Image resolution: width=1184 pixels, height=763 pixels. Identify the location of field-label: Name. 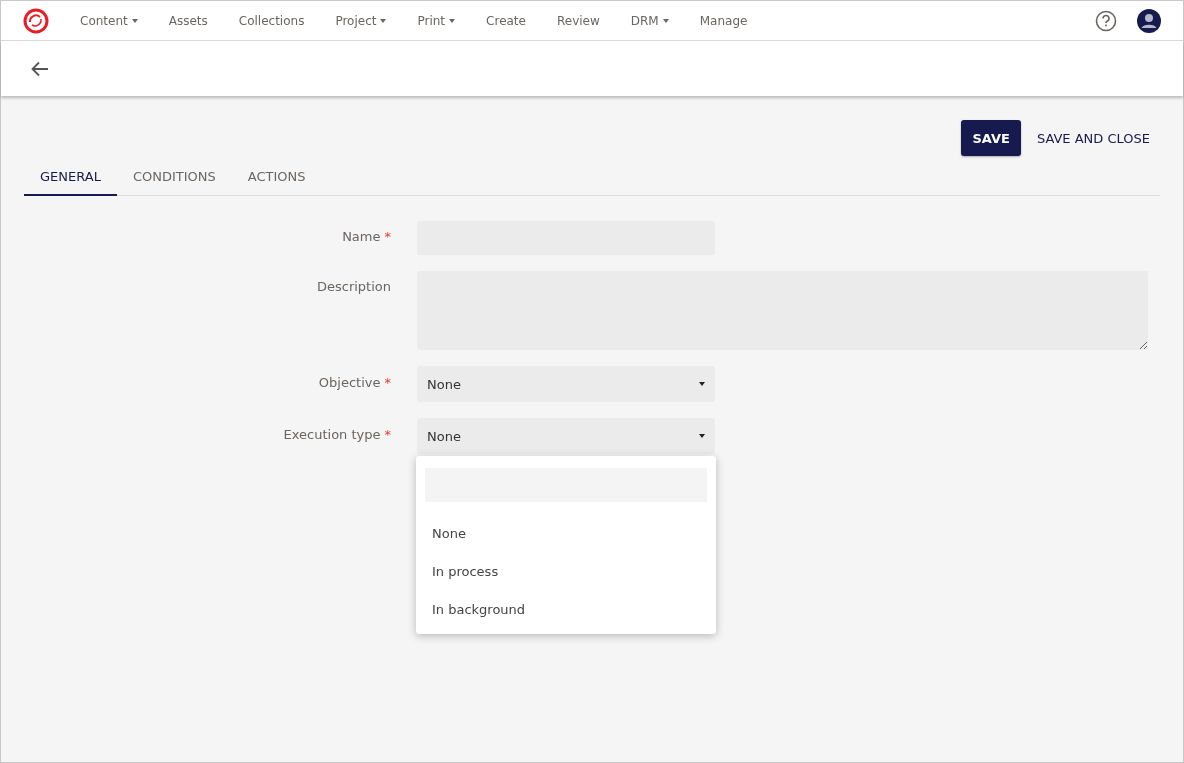
(361, 236).